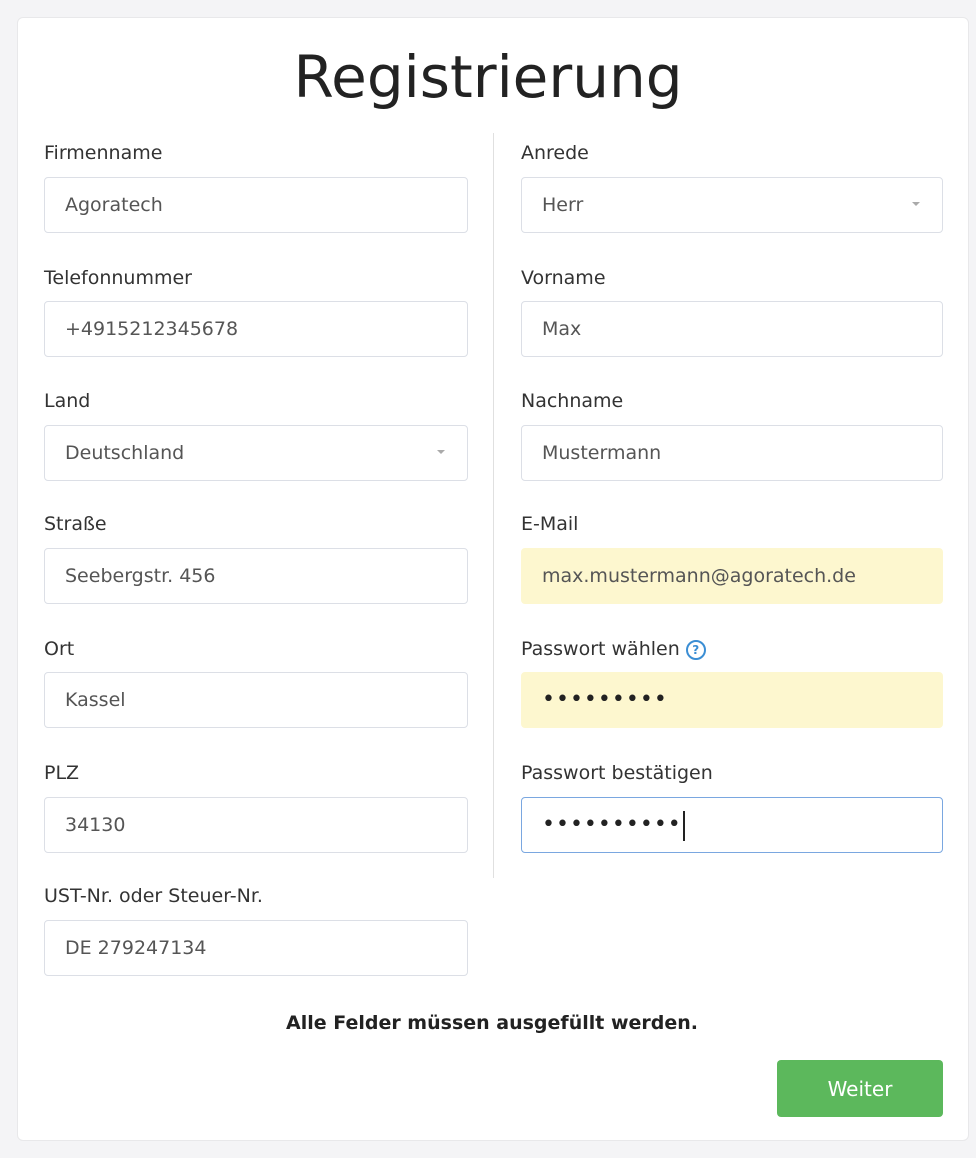  Describe the element at coordinates (732, 576) in the screenshot. I see `email-input: max.mustermann@agoratech.de` at that location.